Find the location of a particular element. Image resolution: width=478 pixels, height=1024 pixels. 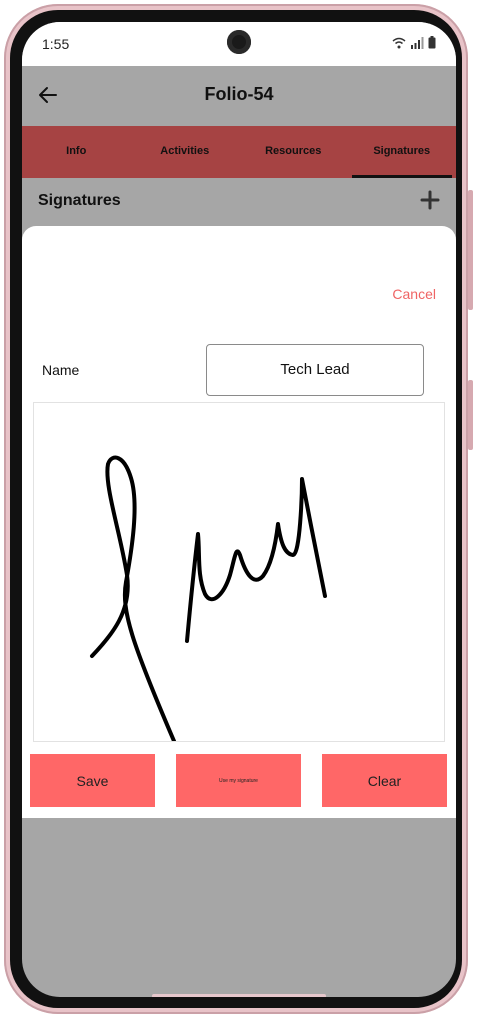

use-my-signature-button: Use my signature is located at coordinates (238, 780).